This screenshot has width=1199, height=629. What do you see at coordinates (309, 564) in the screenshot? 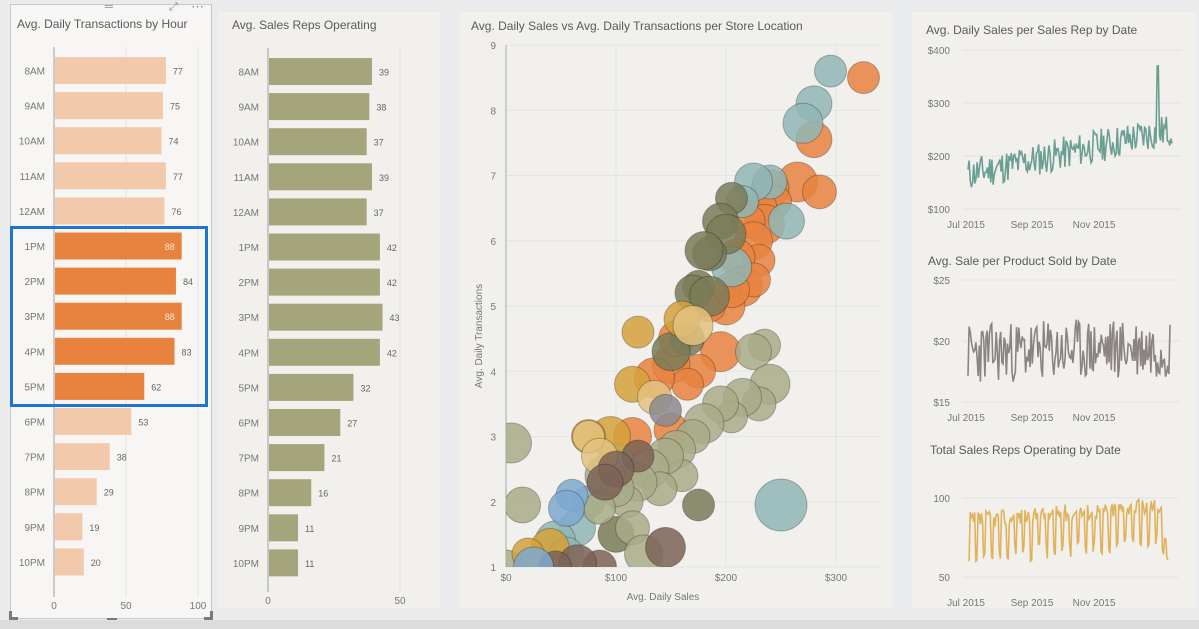
I see `data-label: 11` at bounding box center [309, 564].